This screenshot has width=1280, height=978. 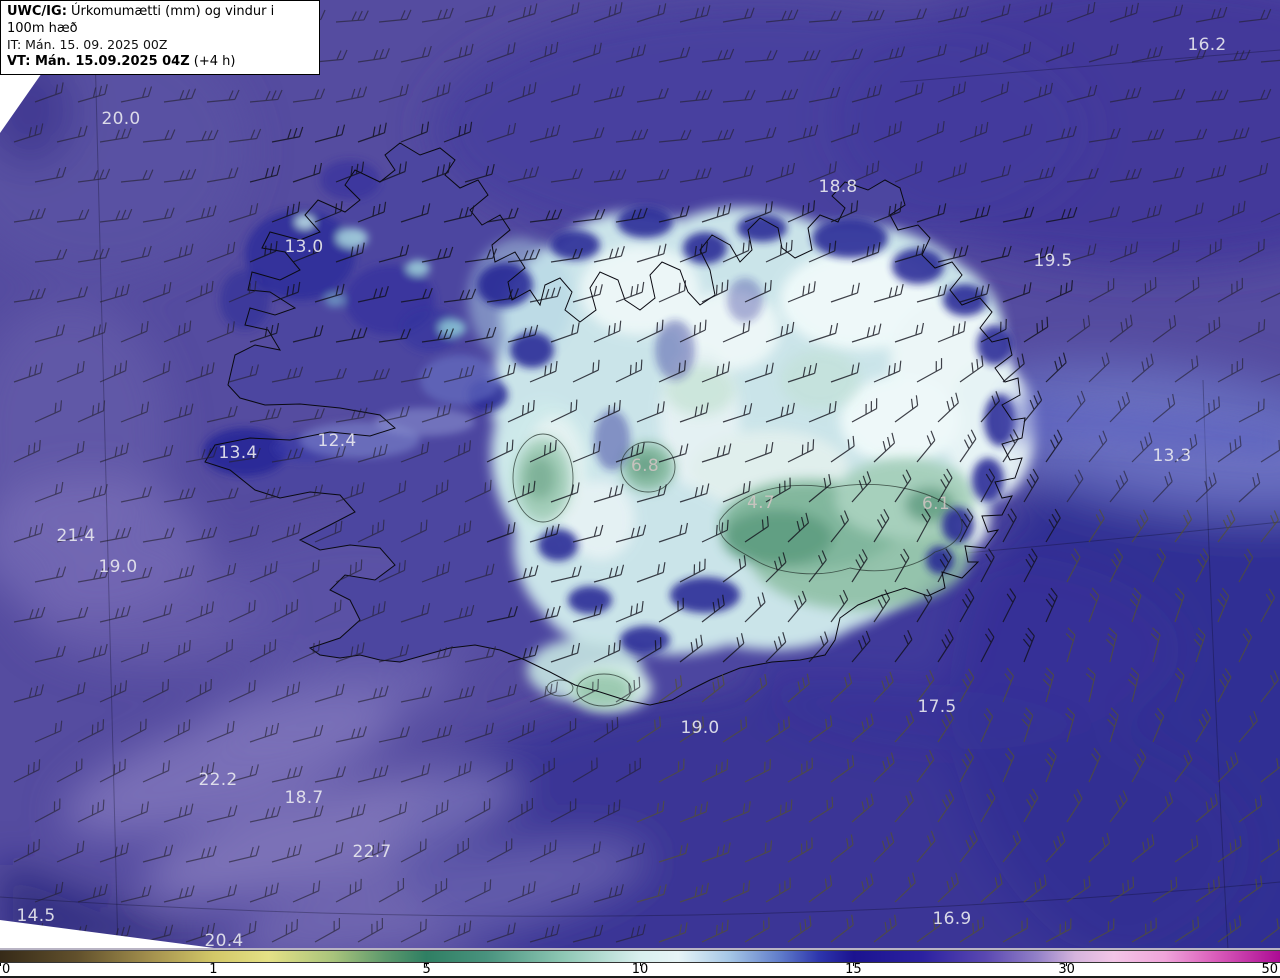 What do you see at coordinates (337, 441) in the screenshot?
I see `map-value-label: 12.4` at bounding box center [337, 441].